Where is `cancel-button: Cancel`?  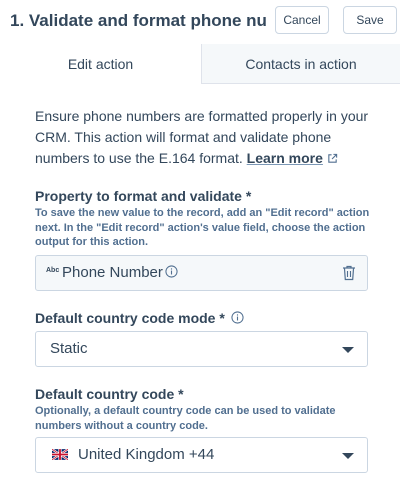
cancel-button: Cancel is located at coordinates (302, 20).